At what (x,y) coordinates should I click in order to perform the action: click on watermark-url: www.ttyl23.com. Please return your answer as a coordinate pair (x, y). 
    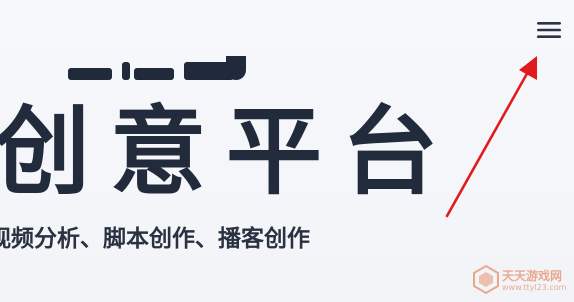
    Looking at the image, I should click on (534, 287).